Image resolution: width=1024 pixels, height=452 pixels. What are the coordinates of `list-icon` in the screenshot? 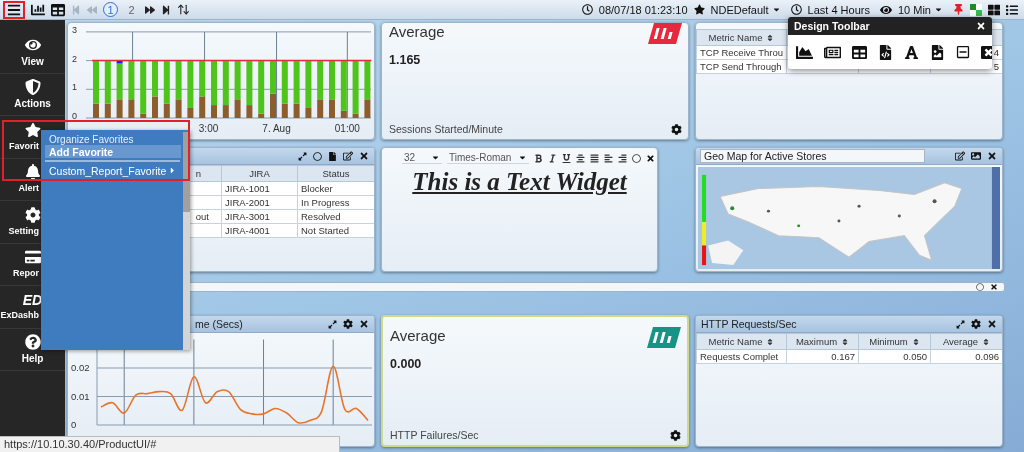 It's located at (1012, 9).